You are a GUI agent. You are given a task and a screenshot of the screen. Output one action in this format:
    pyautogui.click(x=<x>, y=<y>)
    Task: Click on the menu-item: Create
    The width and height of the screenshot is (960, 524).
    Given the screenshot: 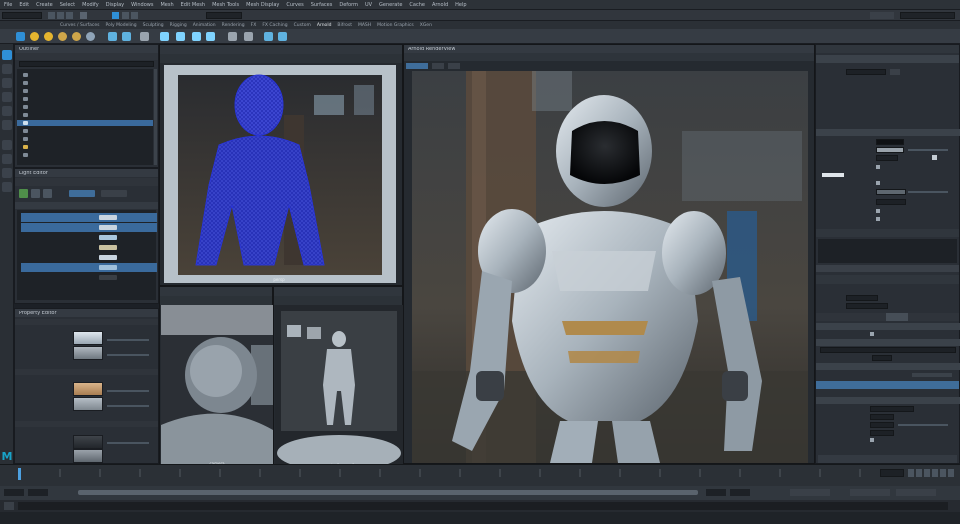 What is the action you would take?
    pyautogui.click(x=44, y=5)
    